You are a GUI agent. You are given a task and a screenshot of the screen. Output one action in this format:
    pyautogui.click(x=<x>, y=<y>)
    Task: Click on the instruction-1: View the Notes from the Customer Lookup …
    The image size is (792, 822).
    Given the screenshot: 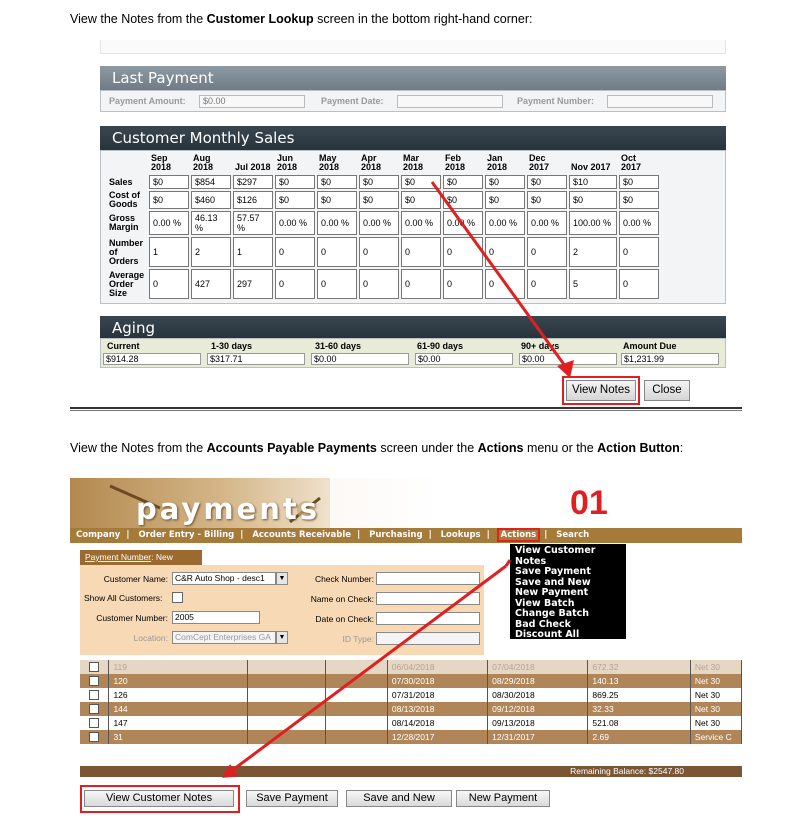 What is the action you would take?
    pyautogui.click(x=301, y=19)
    